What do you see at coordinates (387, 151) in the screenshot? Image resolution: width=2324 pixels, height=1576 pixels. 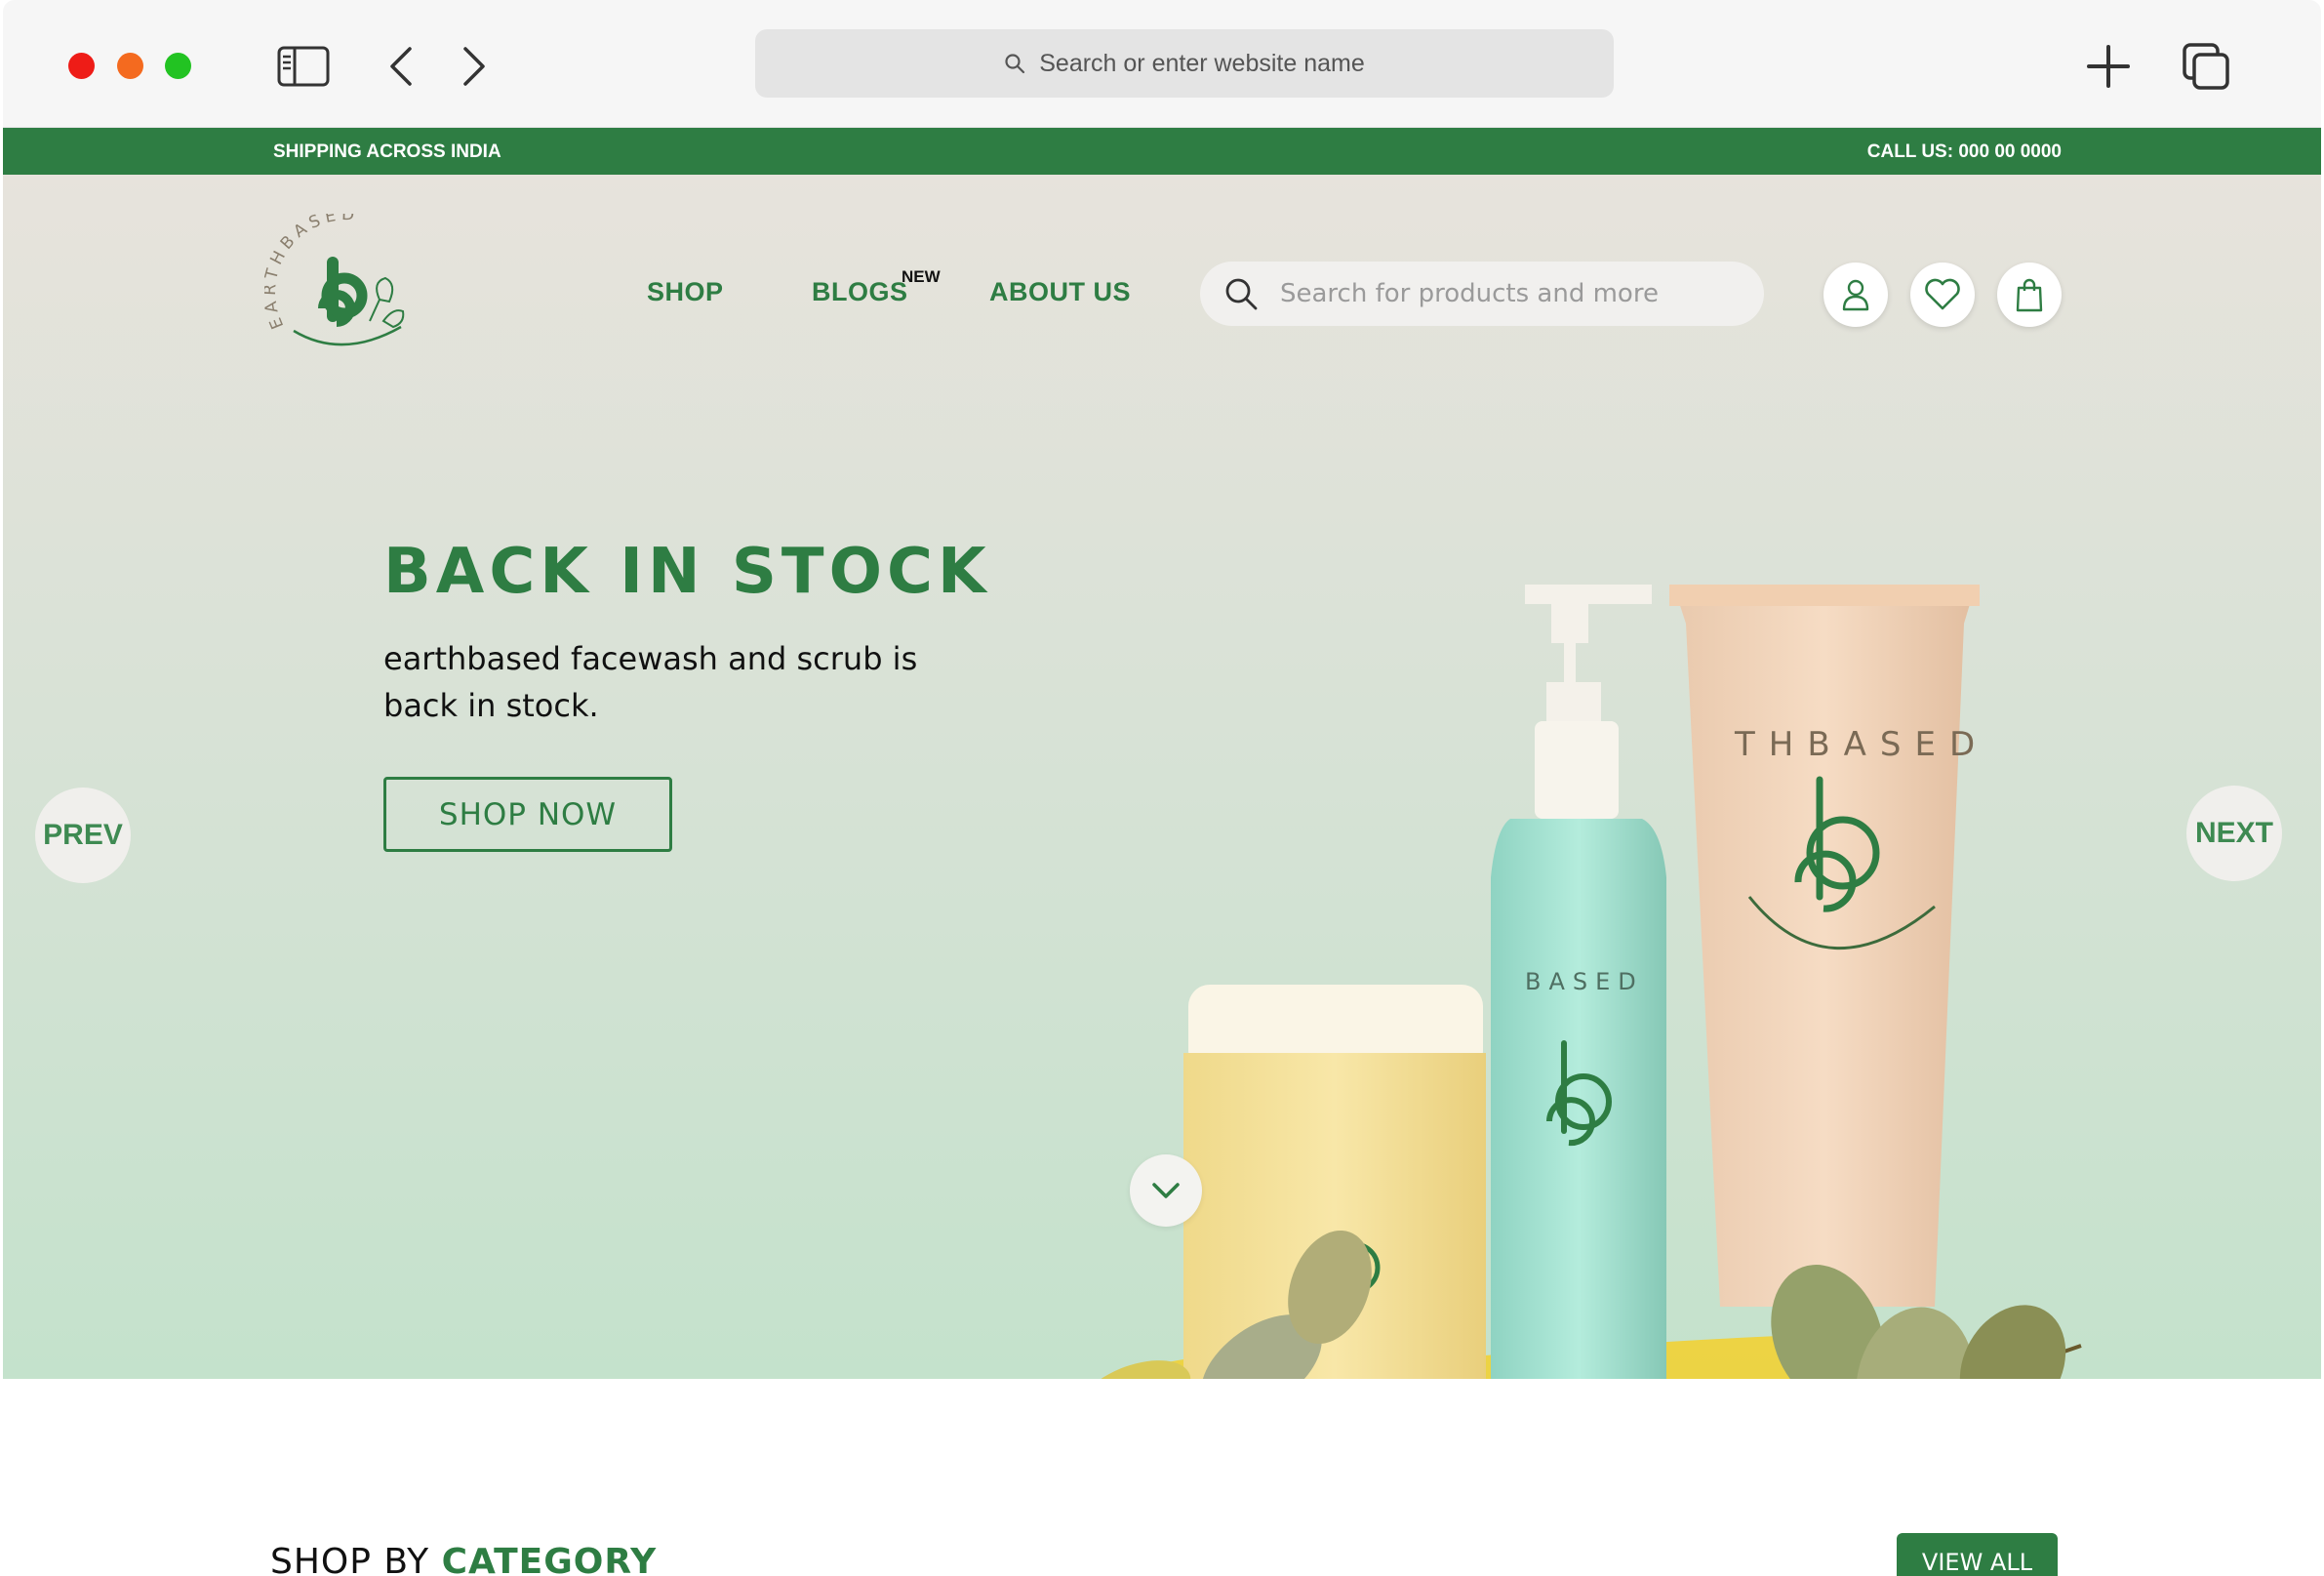 I see `shipping-notice: SHIPPING ACROSS INDIA` at bounding box center [387, 151].